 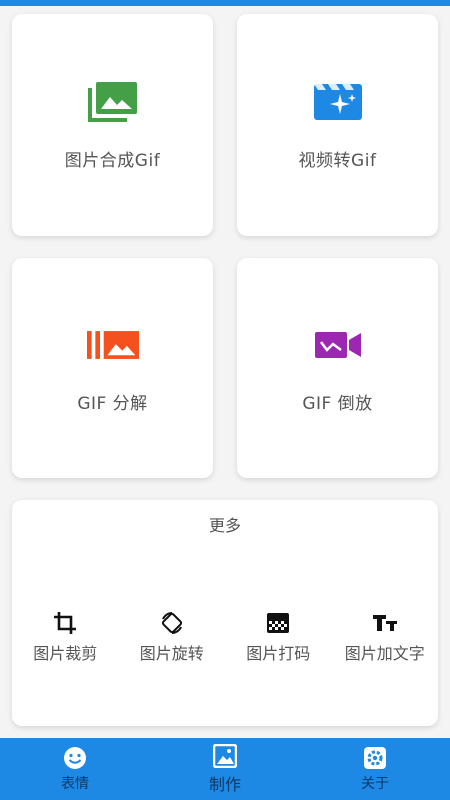 I want to click on tool-label: 图片合成Gif, so click(x=112, y=160).